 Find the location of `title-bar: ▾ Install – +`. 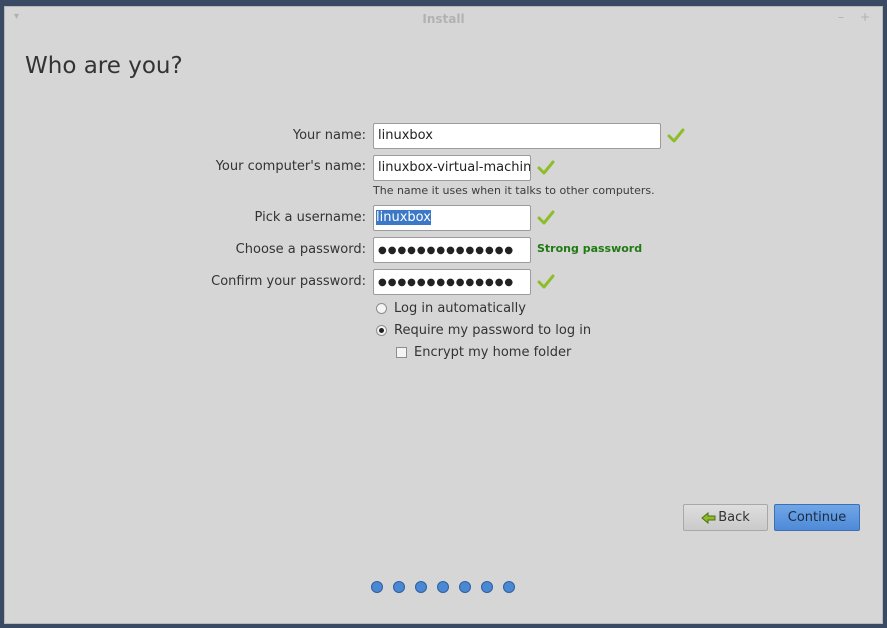

title-bar: ▾ Install – + is located at coordinates (443, 20).